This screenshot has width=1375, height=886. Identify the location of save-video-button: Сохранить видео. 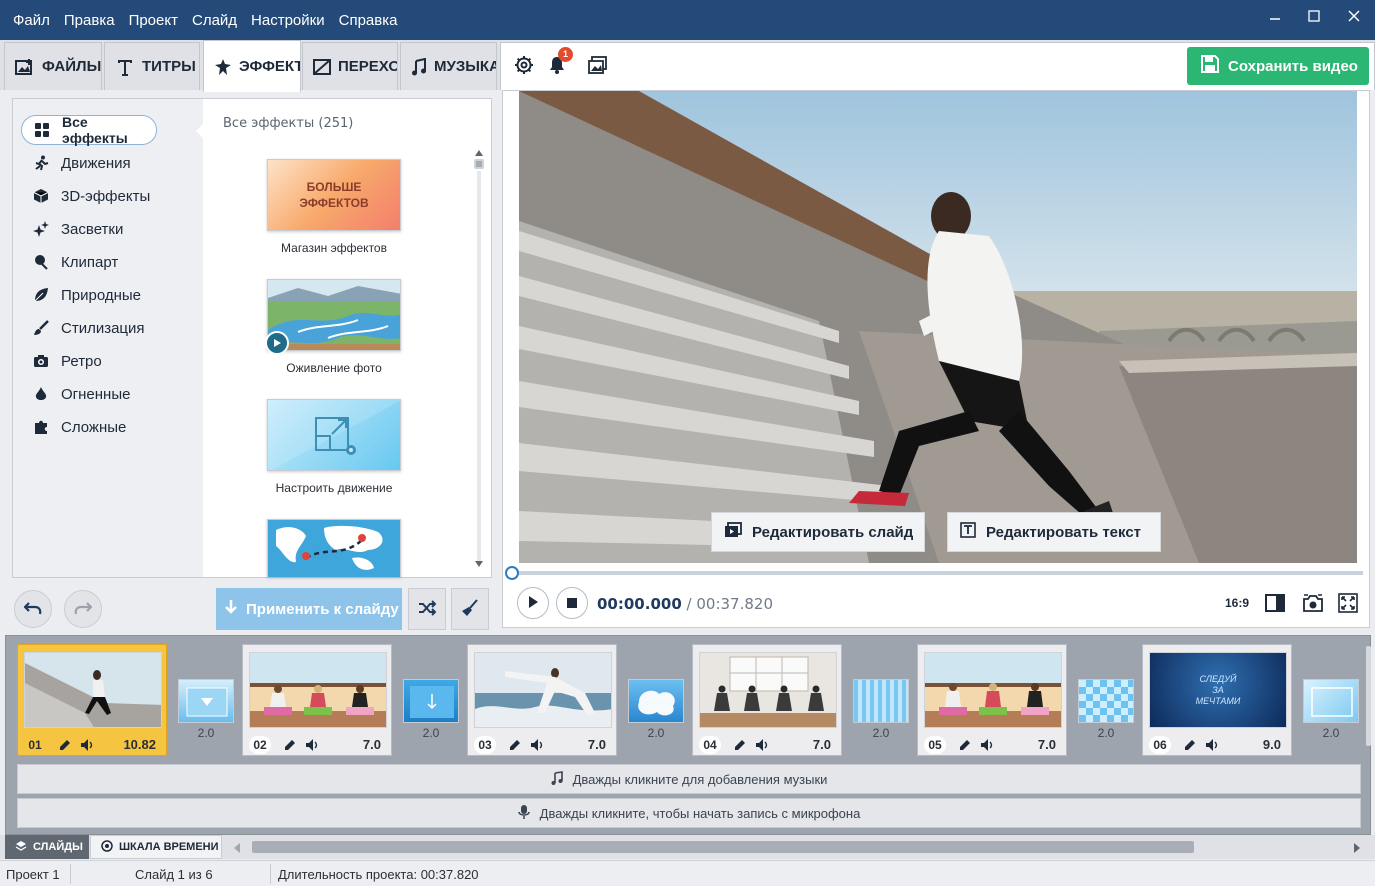
(1278, 66).